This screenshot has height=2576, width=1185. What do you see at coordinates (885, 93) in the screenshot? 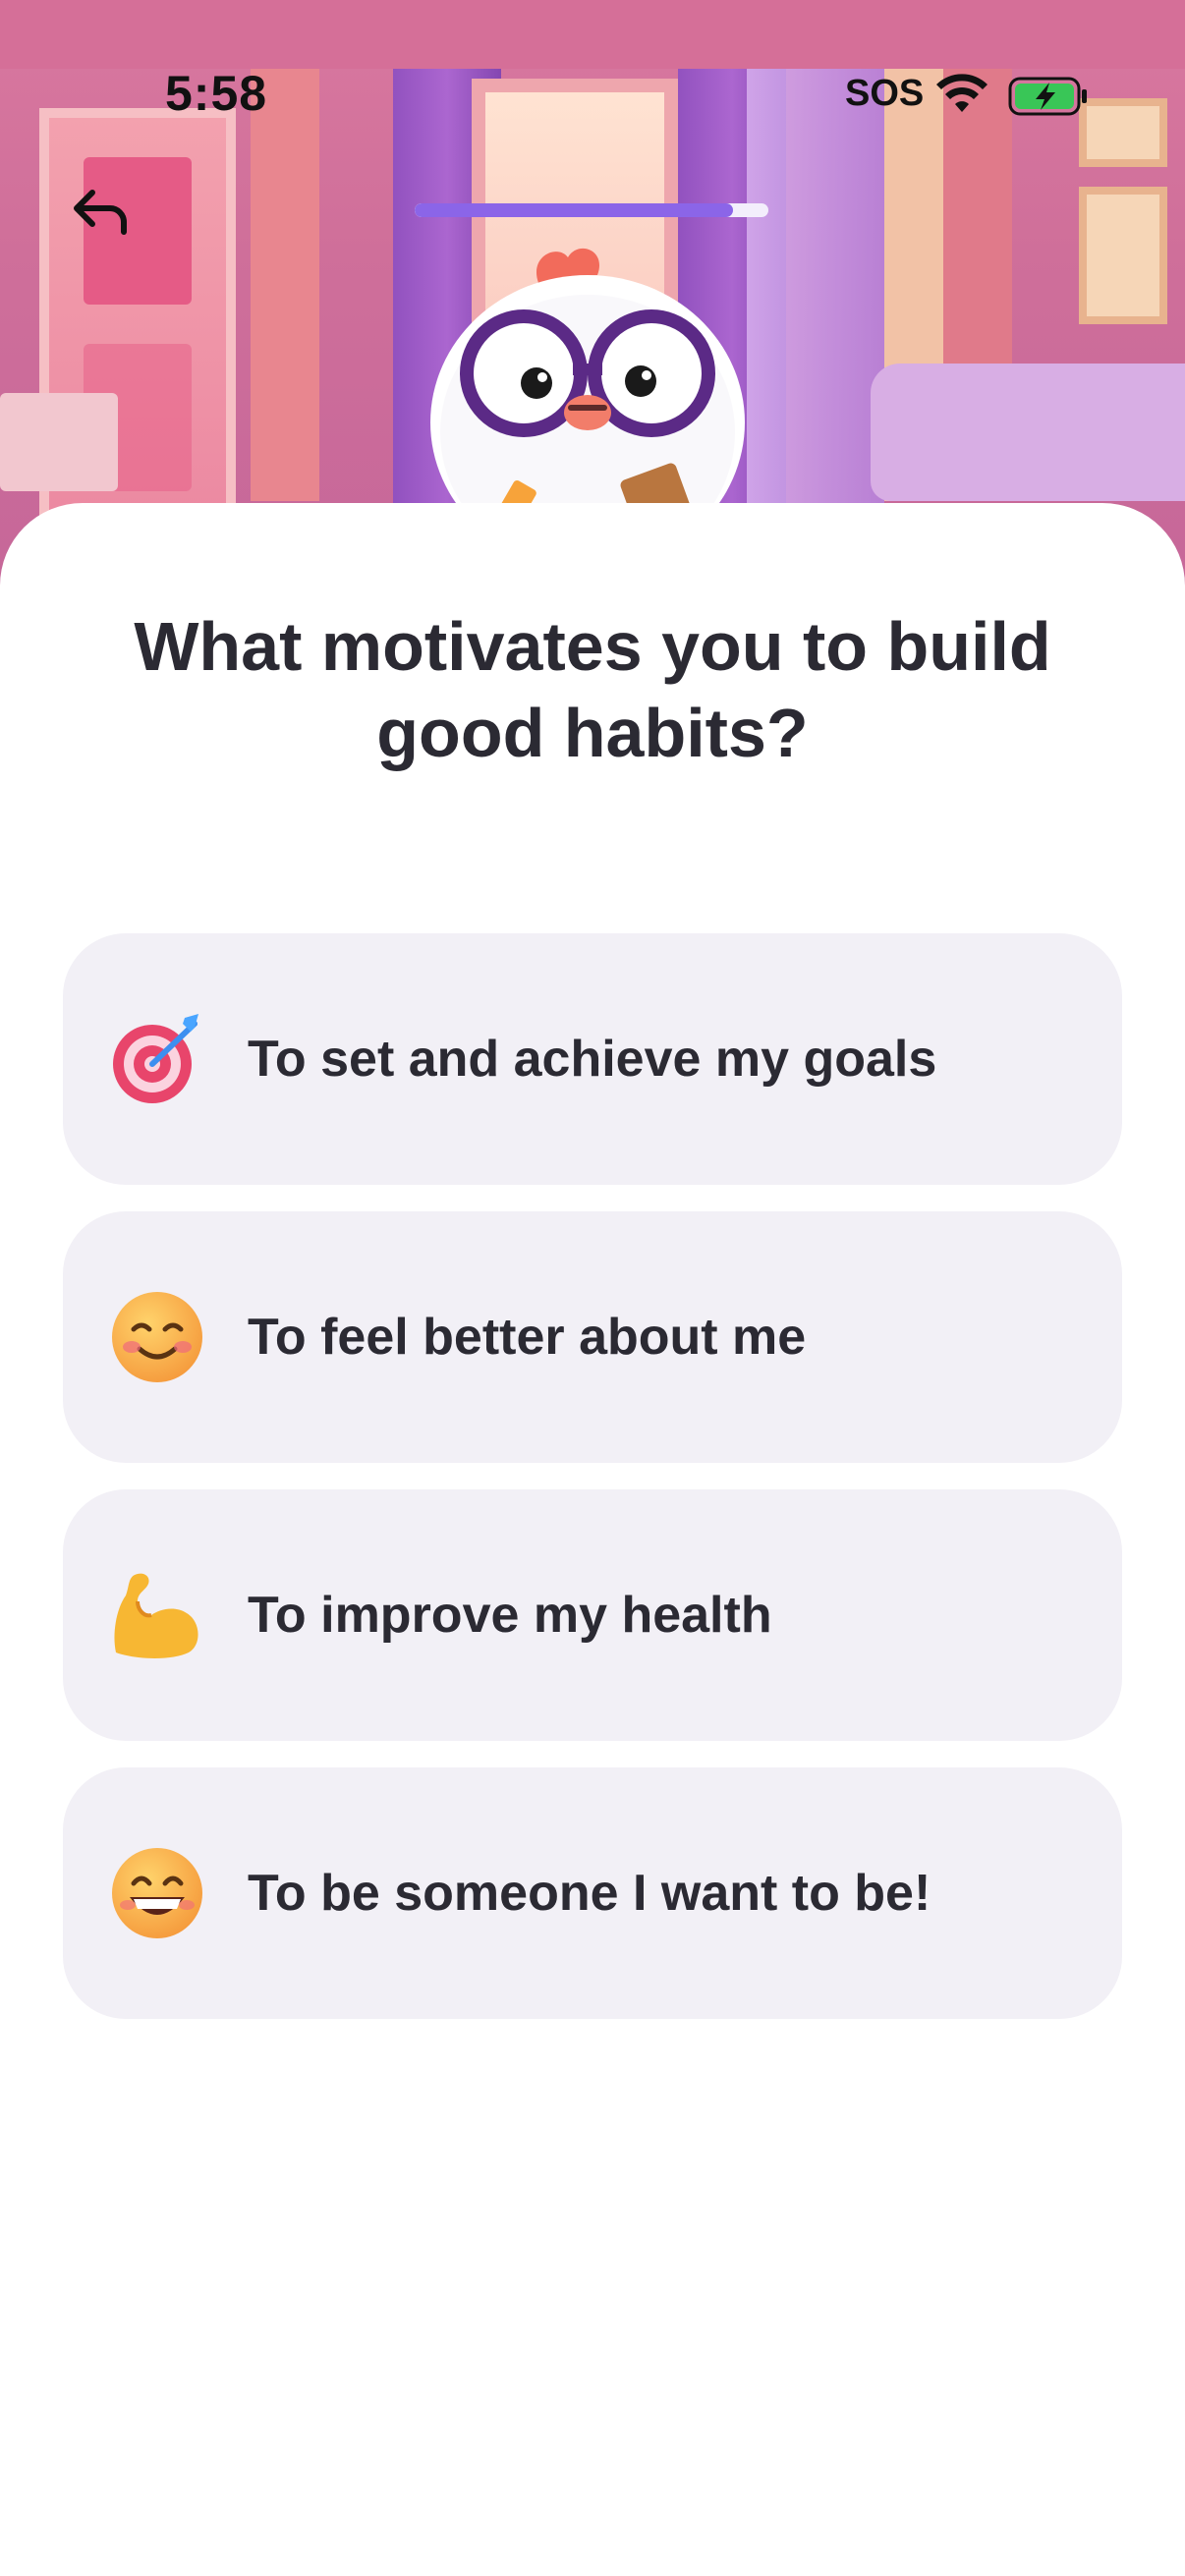
I see `status-carrier-text: SOS` at bounding box center [885, 93].